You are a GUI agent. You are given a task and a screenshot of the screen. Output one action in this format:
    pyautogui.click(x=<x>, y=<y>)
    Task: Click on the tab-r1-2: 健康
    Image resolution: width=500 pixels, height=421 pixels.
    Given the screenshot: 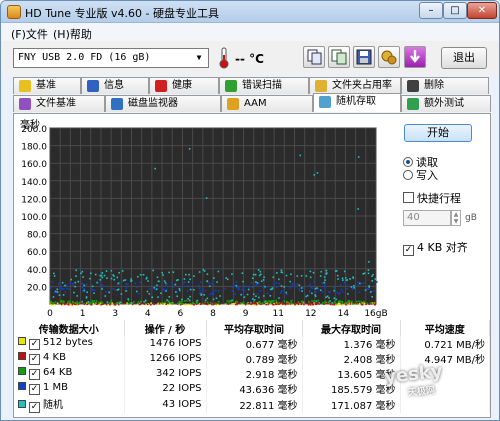 What is the action you would take?
    pyautogui.click(x=184, y=85)
    